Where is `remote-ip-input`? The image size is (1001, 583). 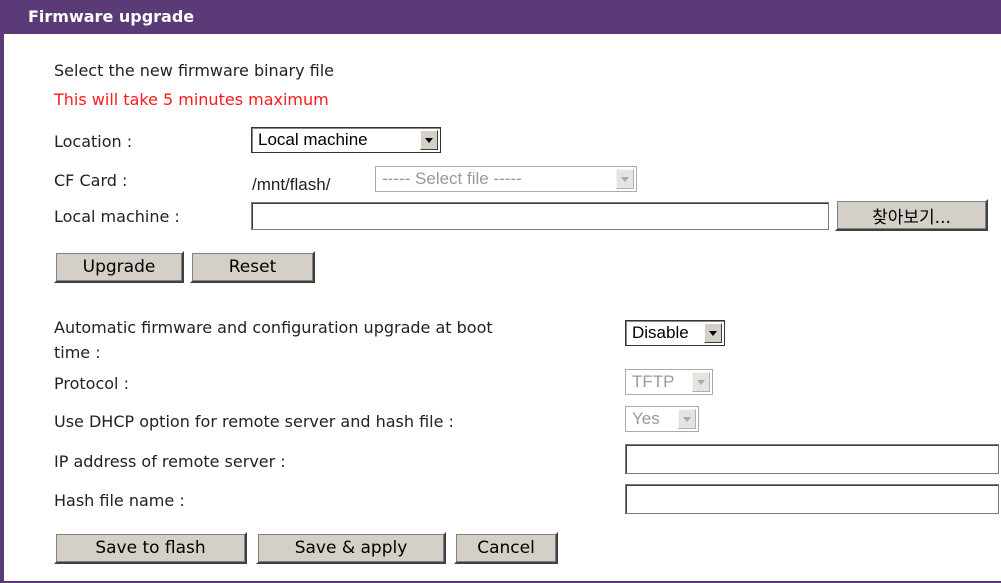 remote-ip-input is located at coordinates (812, 459).